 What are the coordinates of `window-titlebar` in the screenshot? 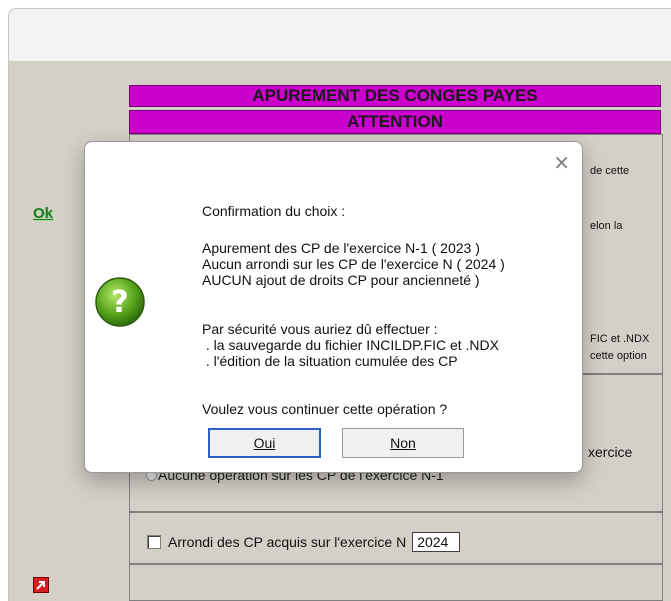 It's located at (339, 35).